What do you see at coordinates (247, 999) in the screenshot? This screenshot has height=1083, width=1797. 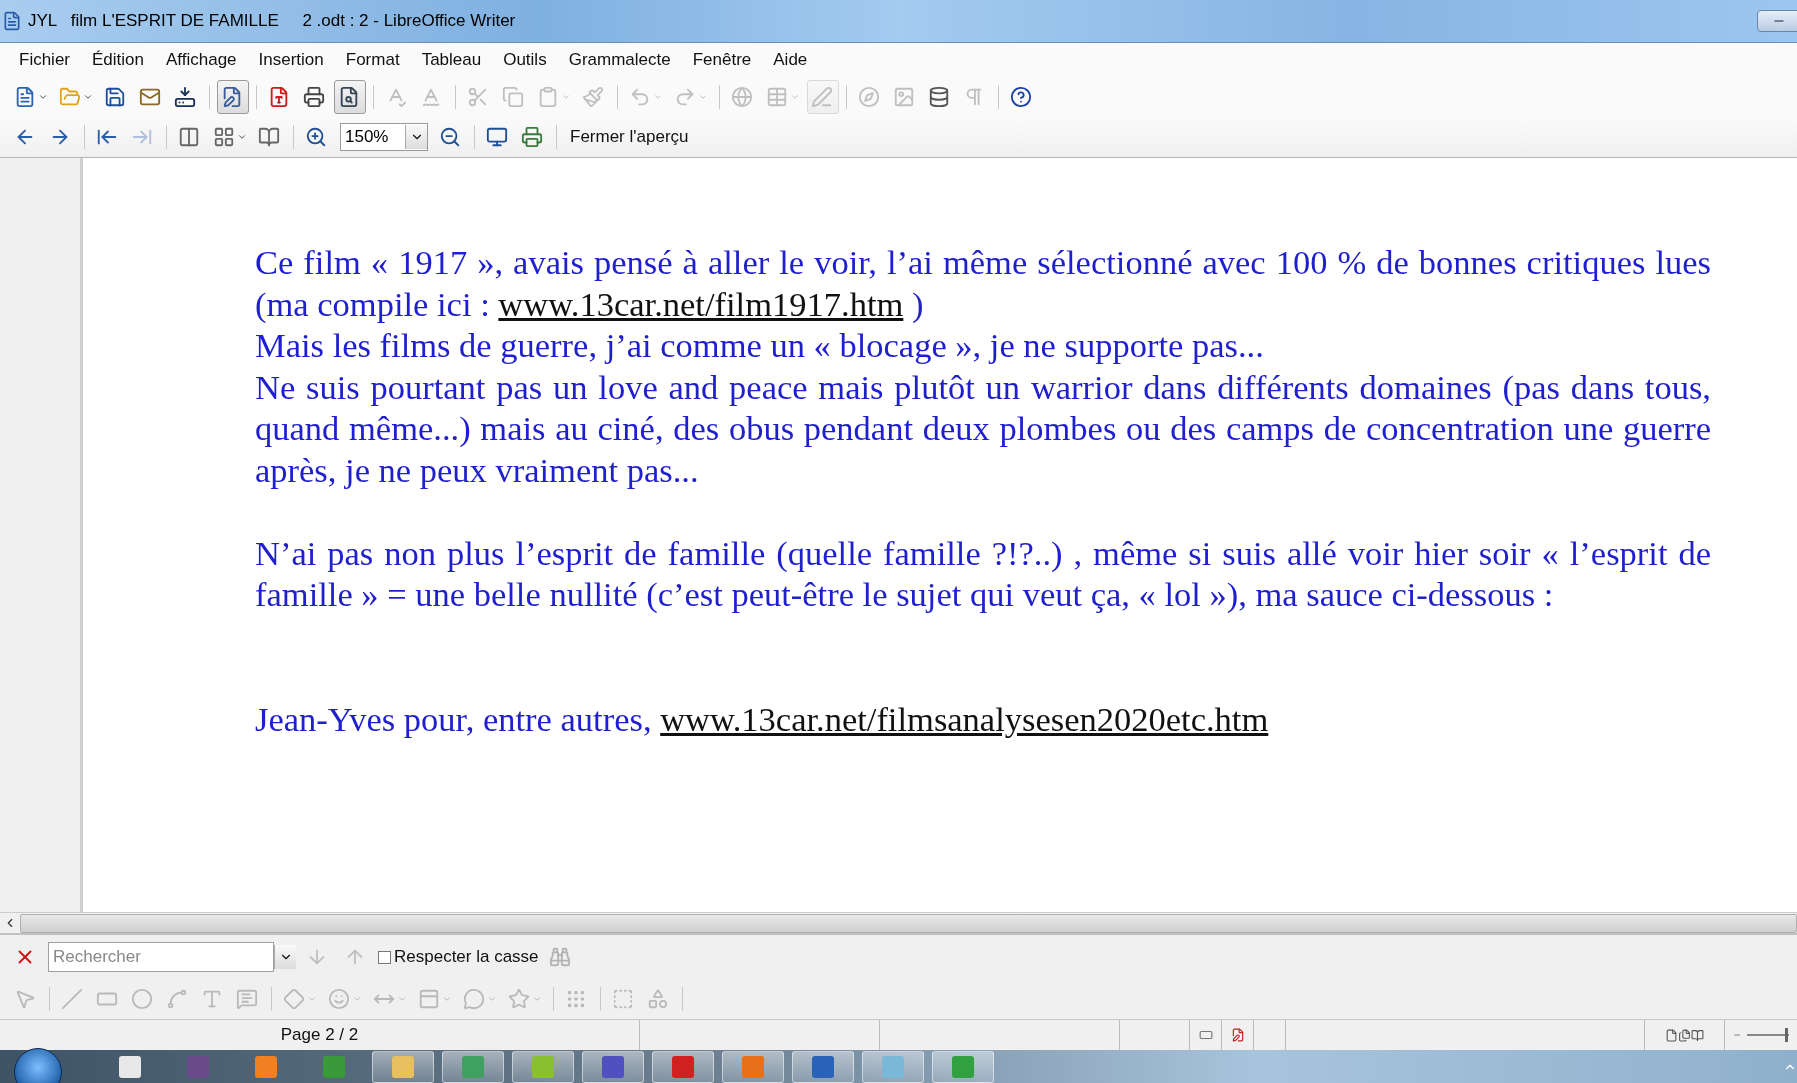 I see `callout-icon` at bounding box center [247, 999].